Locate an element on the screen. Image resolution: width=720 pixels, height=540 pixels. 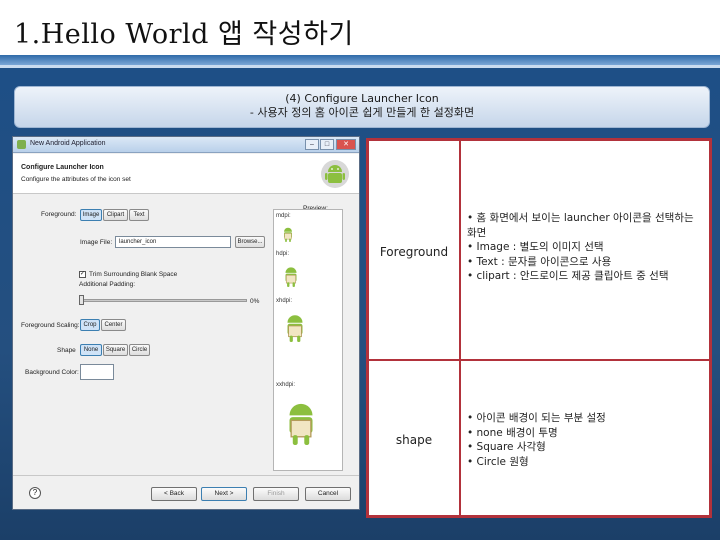
close-icon: ✕ is located at coordinates (346, 144).